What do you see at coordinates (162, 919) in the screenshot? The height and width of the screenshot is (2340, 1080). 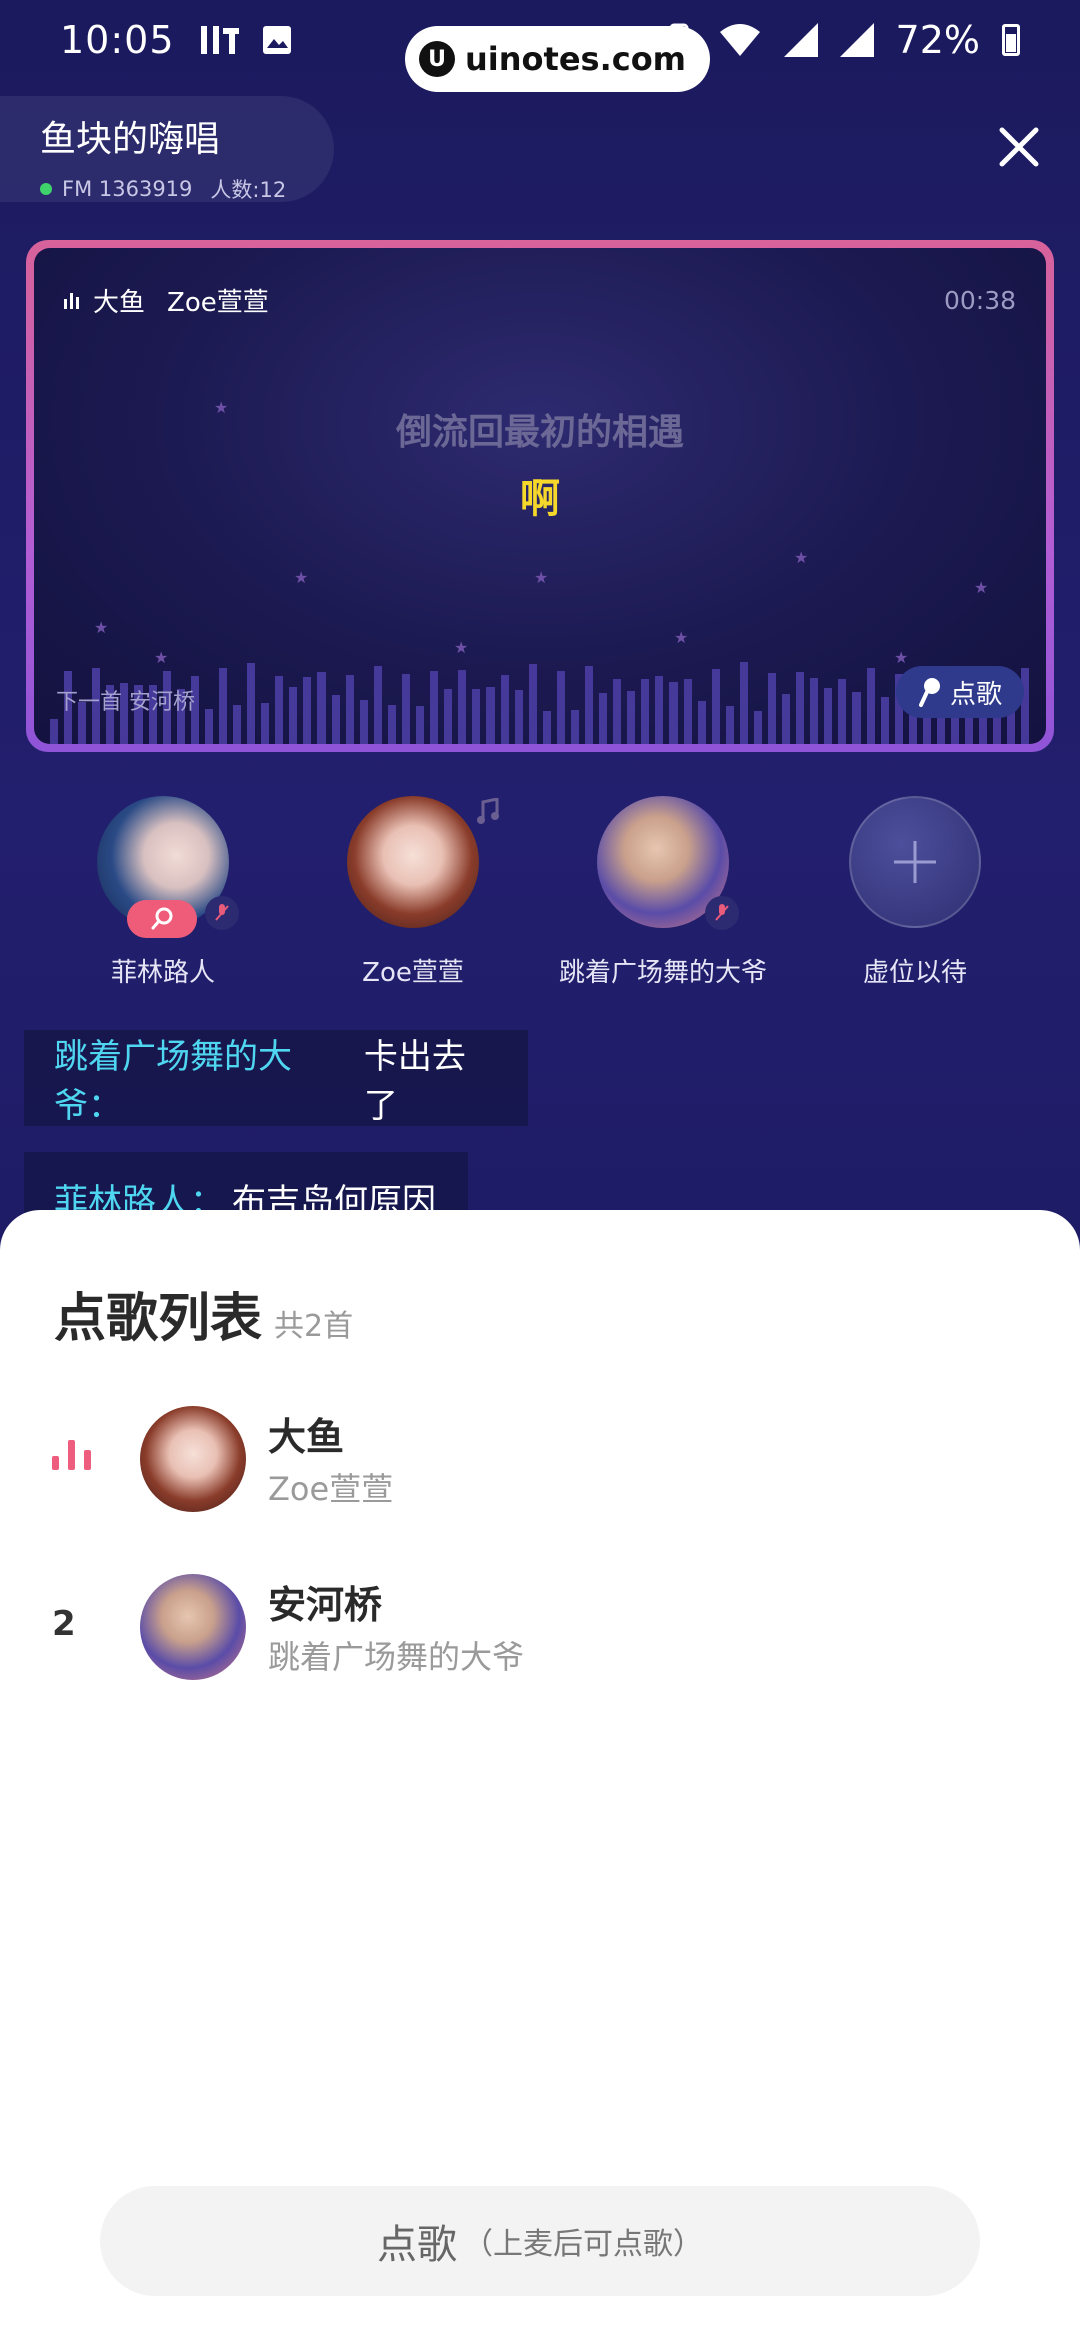 I see `singing-mic-icon` at bounding box center [162, 919].